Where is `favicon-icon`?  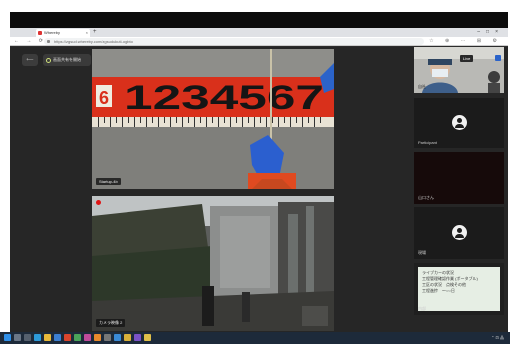 favicon-icon is located at coordinates (40, 33).